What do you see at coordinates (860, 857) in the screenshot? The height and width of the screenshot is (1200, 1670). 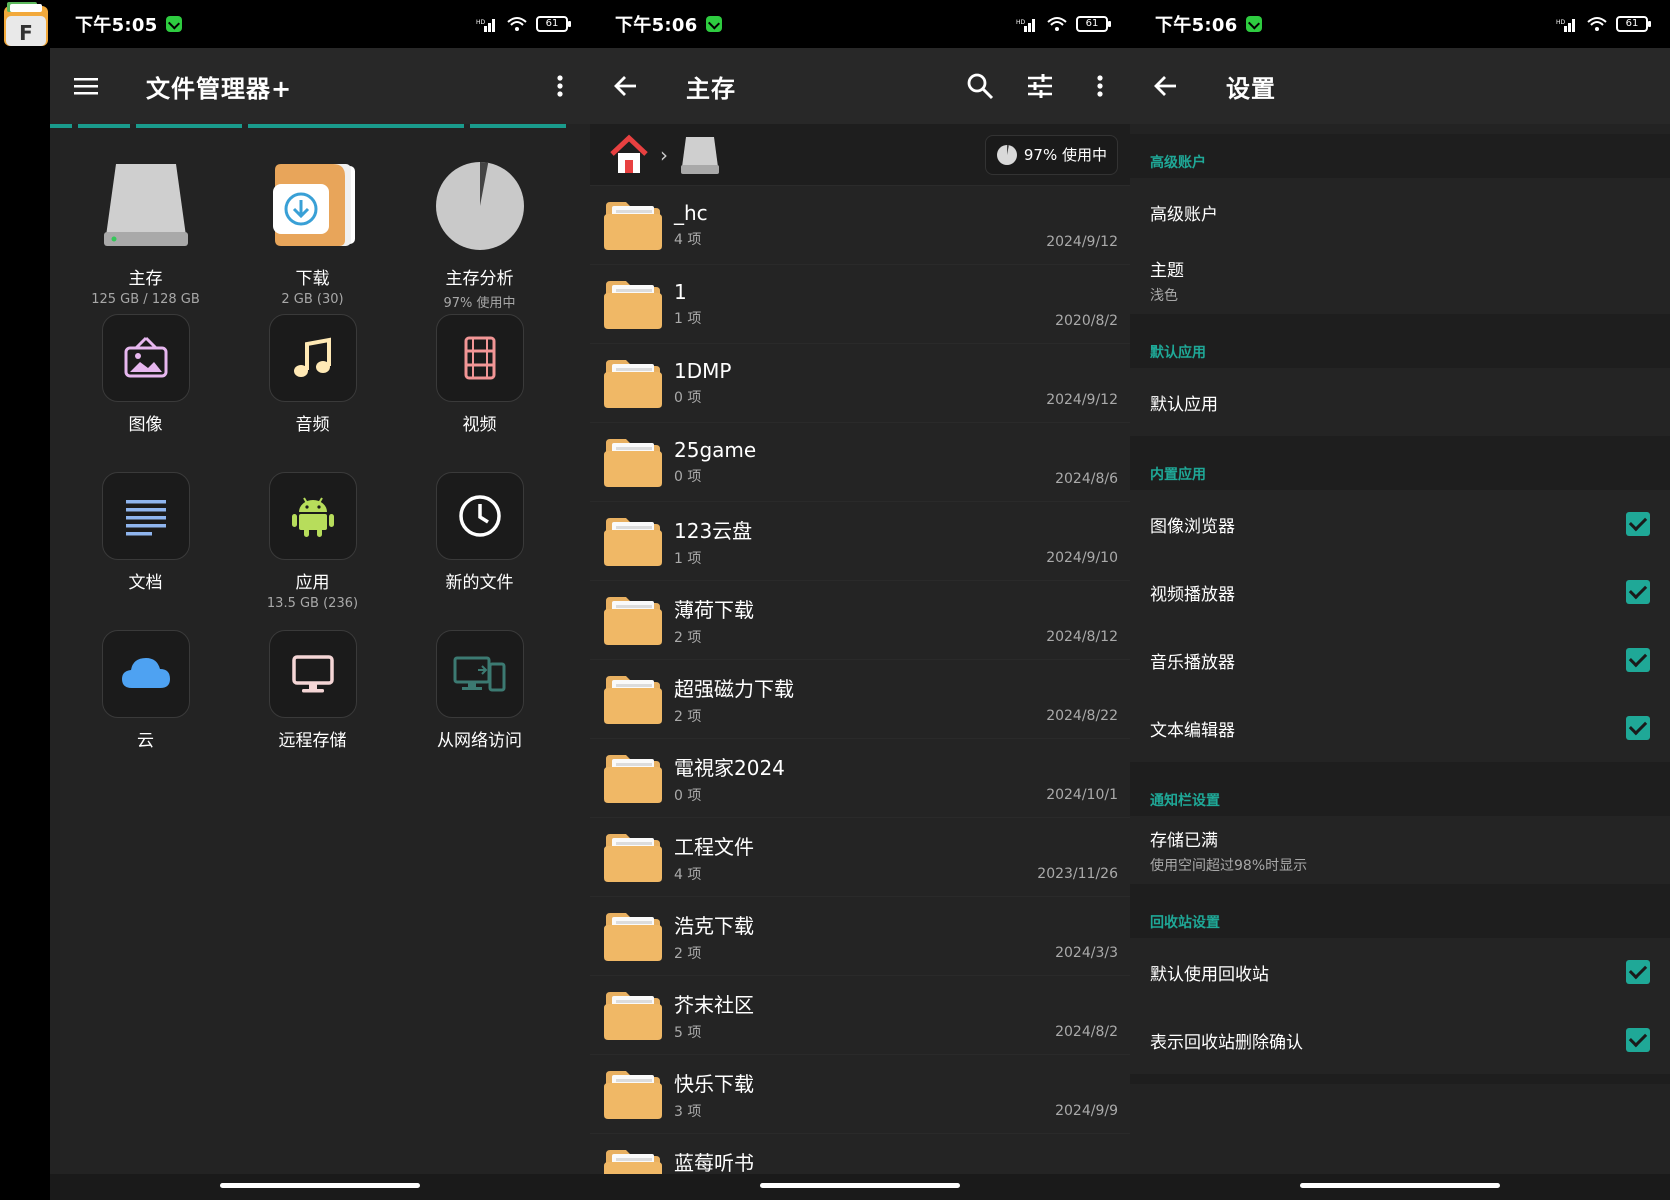 I see `file-row: 工程文件 4 项 2023/11/26` at bounding box center [860, 857].